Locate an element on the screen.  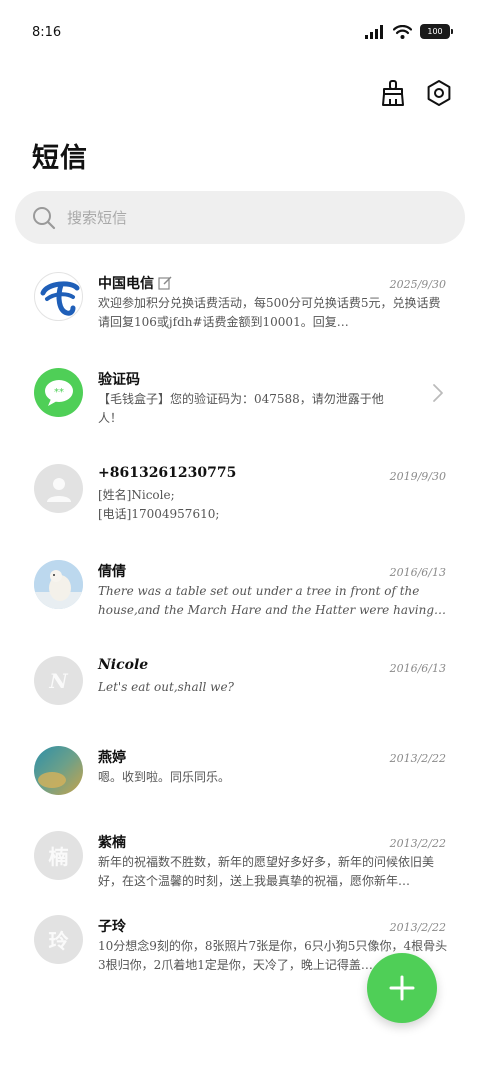
avatar: N is located at coordinates (58, 680).